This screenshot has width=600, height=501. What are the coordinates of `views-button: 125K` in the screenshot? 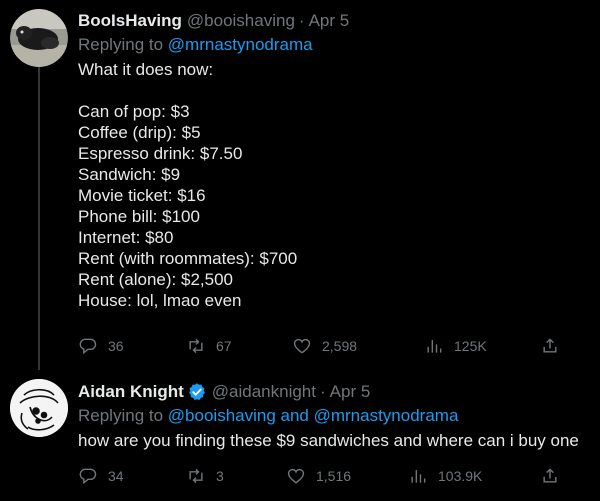 It's located at (455, 346).